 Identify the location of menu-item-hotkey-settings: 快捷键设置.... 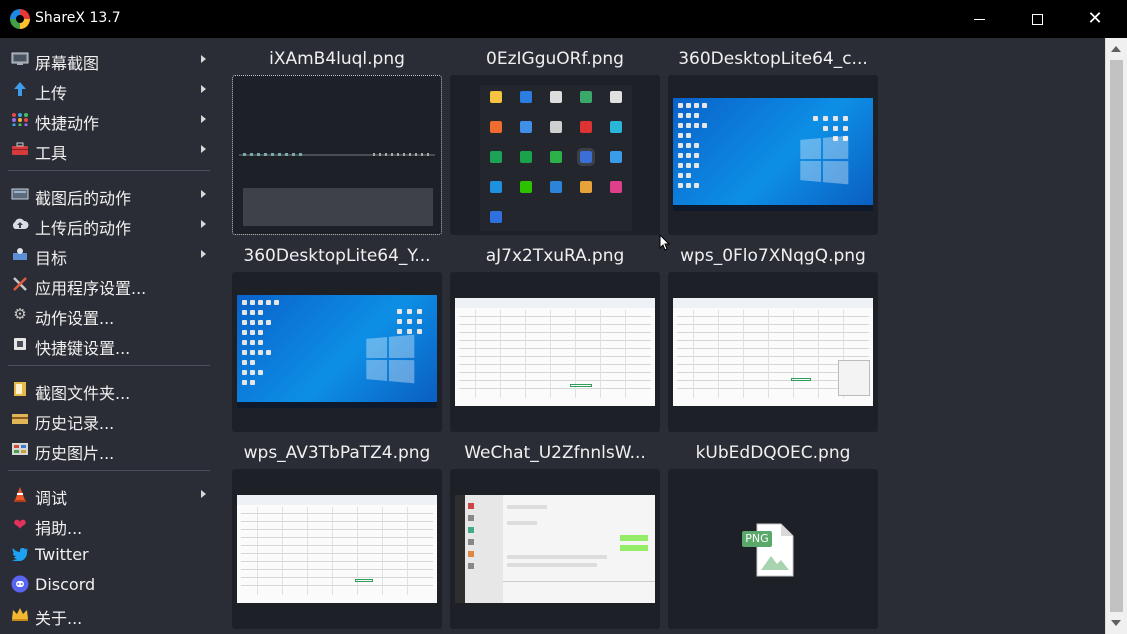
(109, 344).